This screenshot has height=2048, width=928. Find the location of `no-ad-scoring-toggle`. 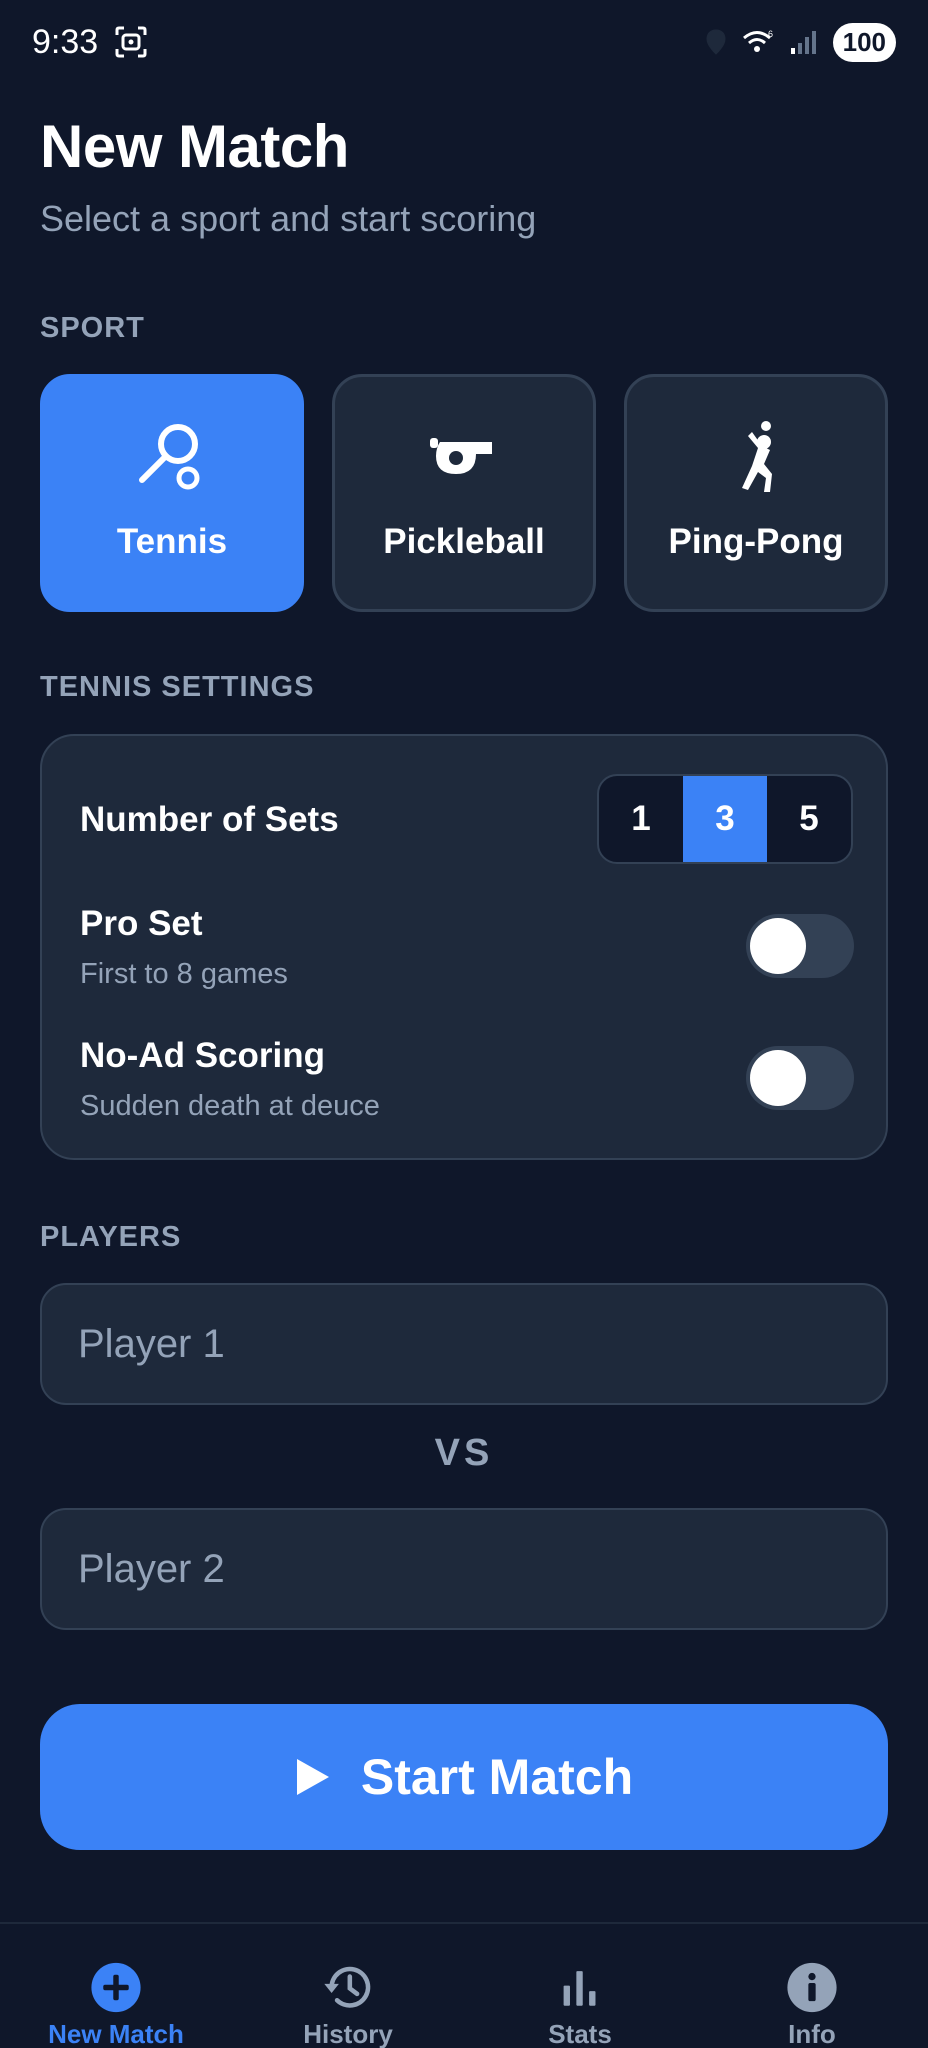

no-ad-scoring-toggle is located at coordinates (800, 1078).